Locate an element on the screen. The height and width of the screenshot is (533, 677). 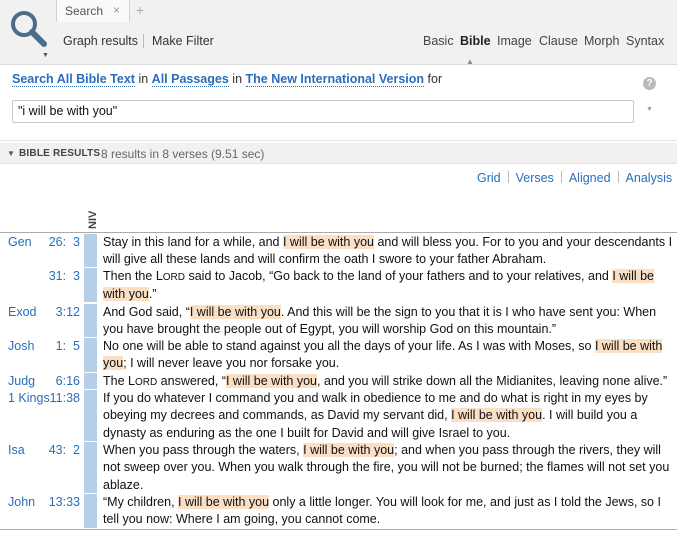
verse-text-before: Then the L is located at coordinates (133, 276).